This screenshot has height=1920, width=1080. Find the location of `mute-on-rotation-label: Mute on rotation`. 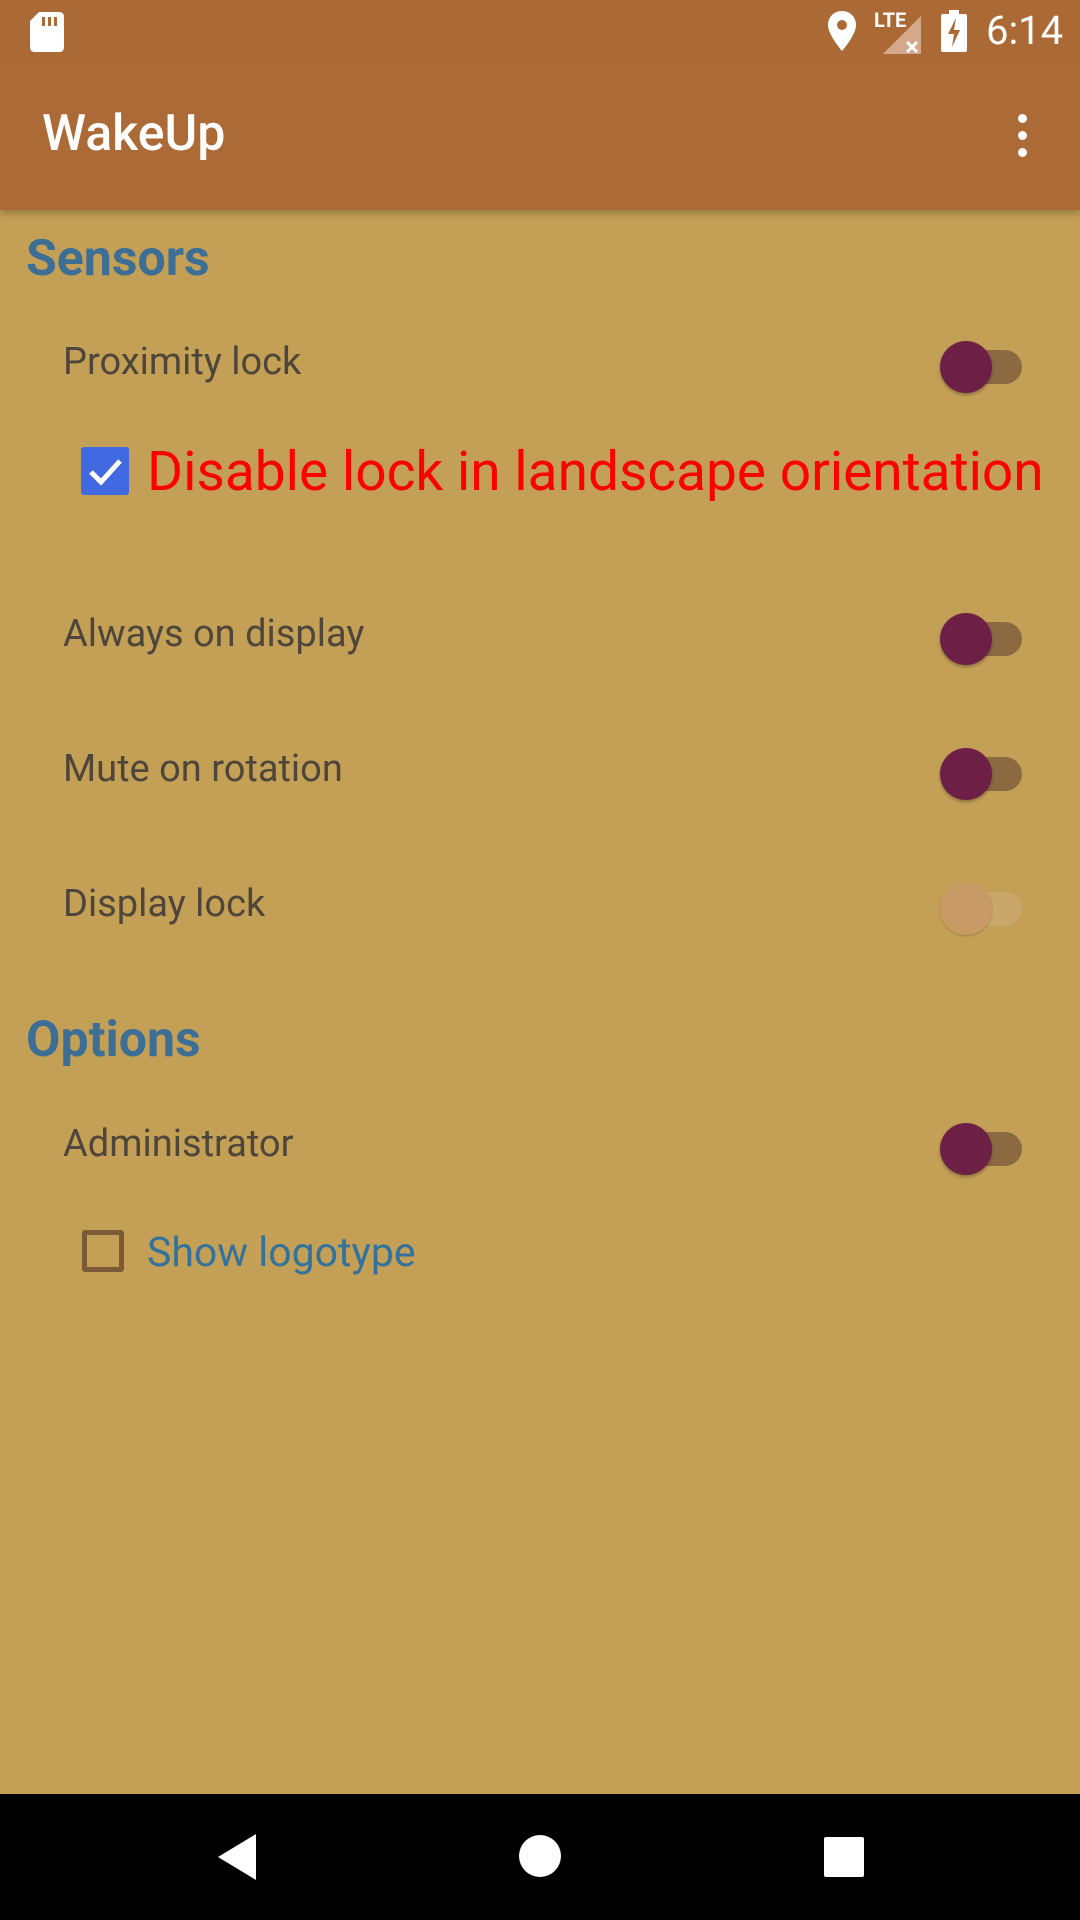

mute-on-rotation-label: Mute on rotation is located at coordinates (203, 769).